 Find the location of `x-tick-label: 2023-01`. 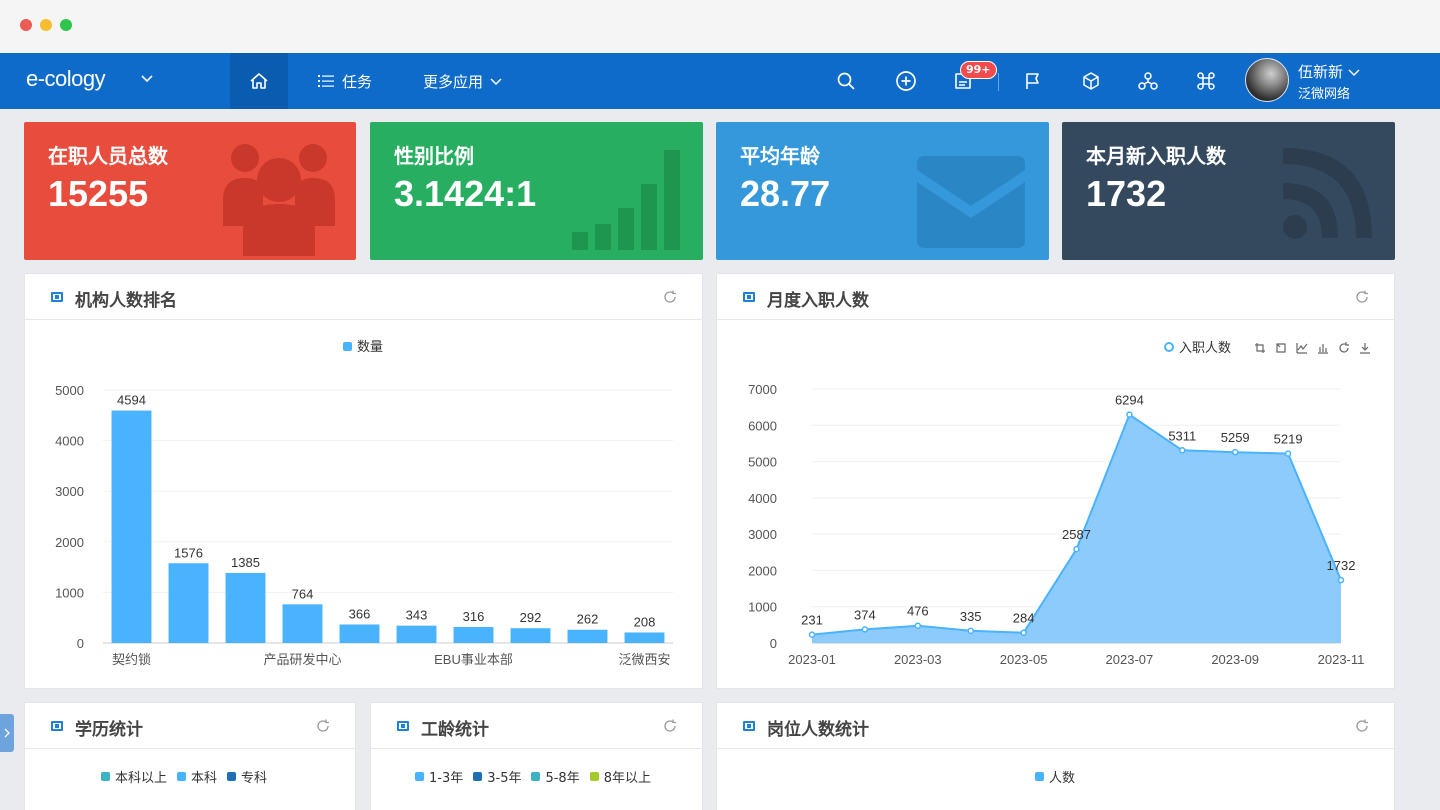

x-tick-label: 2023-01 is located at coordinates (812, 659).